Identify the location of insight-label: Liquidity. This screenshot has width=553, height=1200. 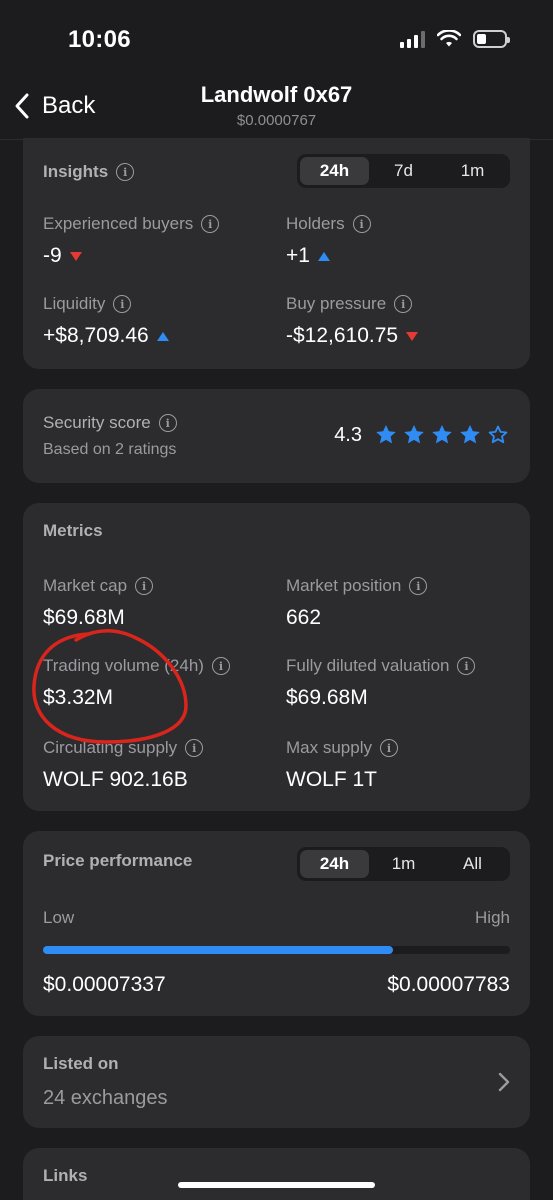
(74, 303).